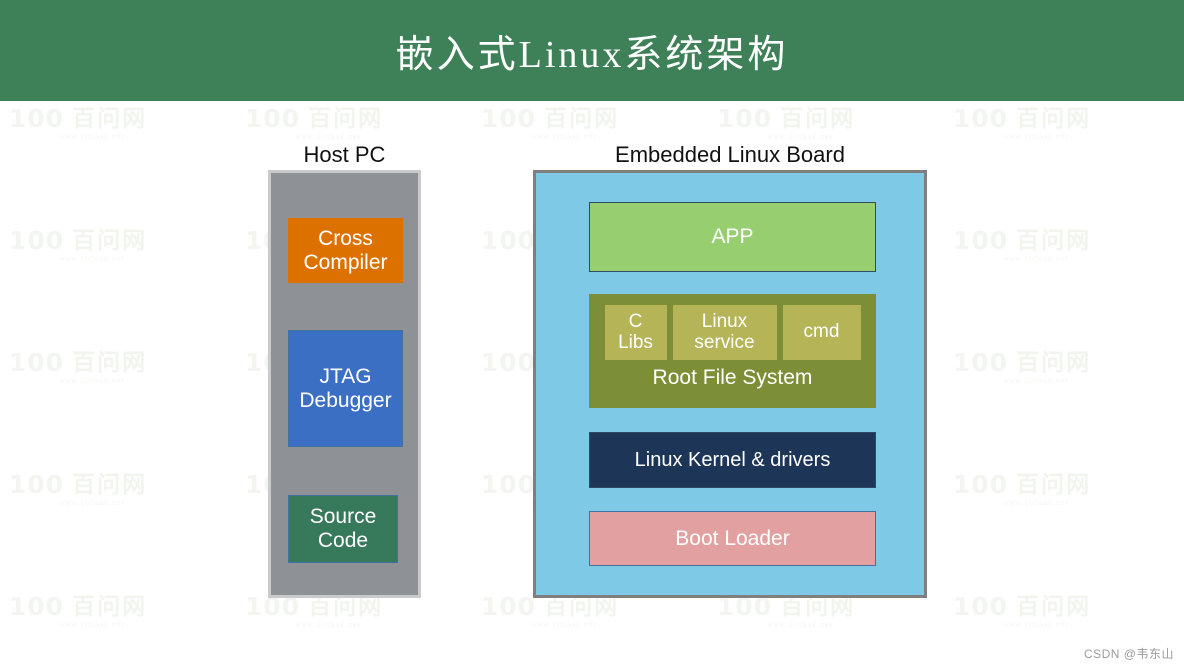 The width and height of the screenshot is (1184, 666). I want to click on source-code-label-line2: Code, so click(343, 540).